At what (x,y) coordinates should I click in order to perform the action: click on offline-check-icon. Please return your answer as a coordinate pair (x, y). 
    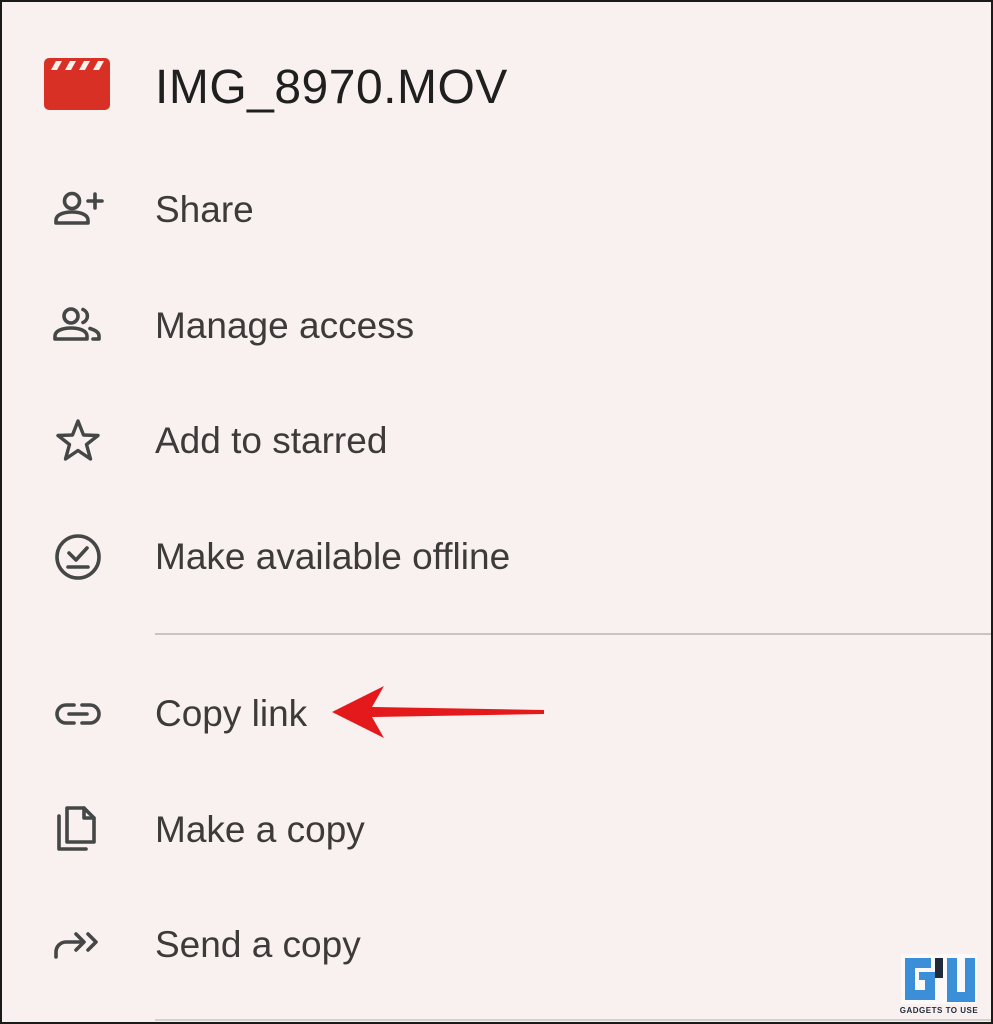
    Looking at the image, I should click on (78, 557).